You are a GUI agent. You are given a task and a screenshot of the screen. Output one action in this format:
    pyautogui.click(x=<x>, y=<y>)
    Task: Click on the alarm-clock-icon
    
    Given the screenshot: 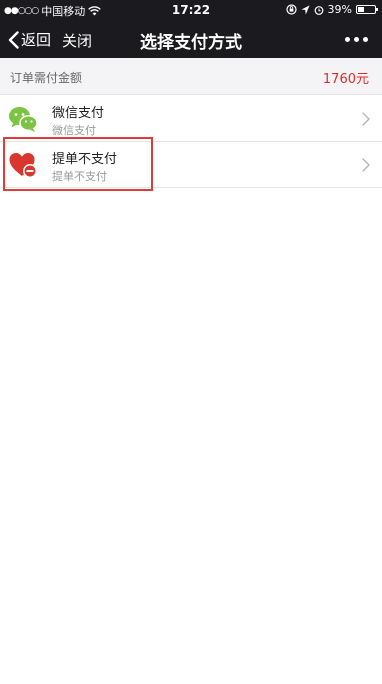 What is the action you would take?
    pyautogui.click(x=318, y=10)
    